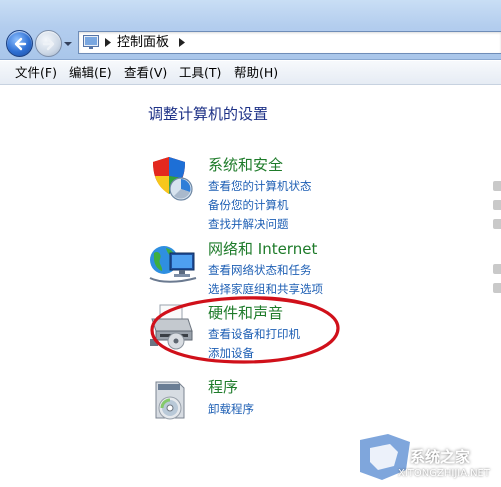 The width and height of the screenshot is (501, 487). Describe the element at coordinates (208, 114) in the screenshot. I see `page-title: 调整计算机的设置` at that location.